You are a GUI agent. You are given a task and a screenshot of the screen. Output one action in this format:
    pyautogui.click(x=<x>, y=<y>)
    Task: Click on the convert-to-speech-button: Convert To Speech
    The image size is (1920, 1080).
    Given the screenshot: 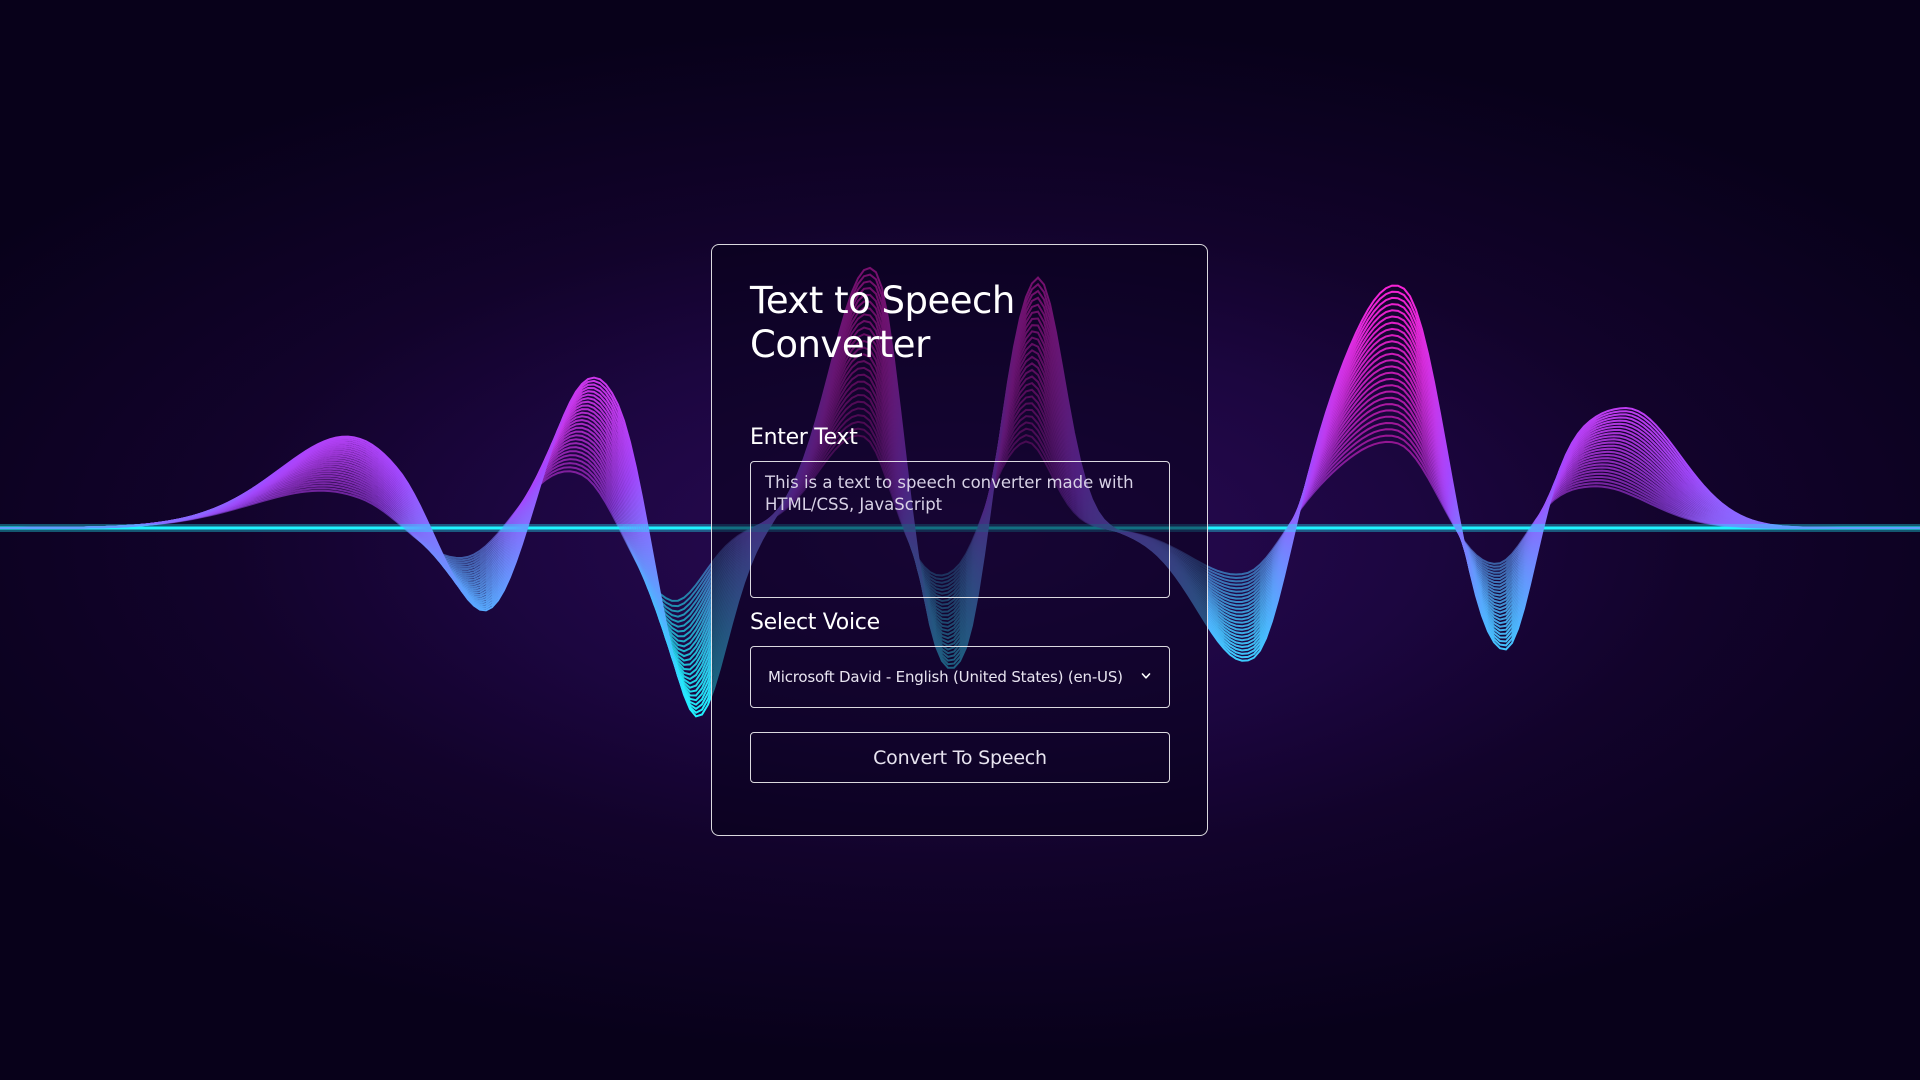 What is the action you would take?
    pyautogui.click(x=960, y=757)
    